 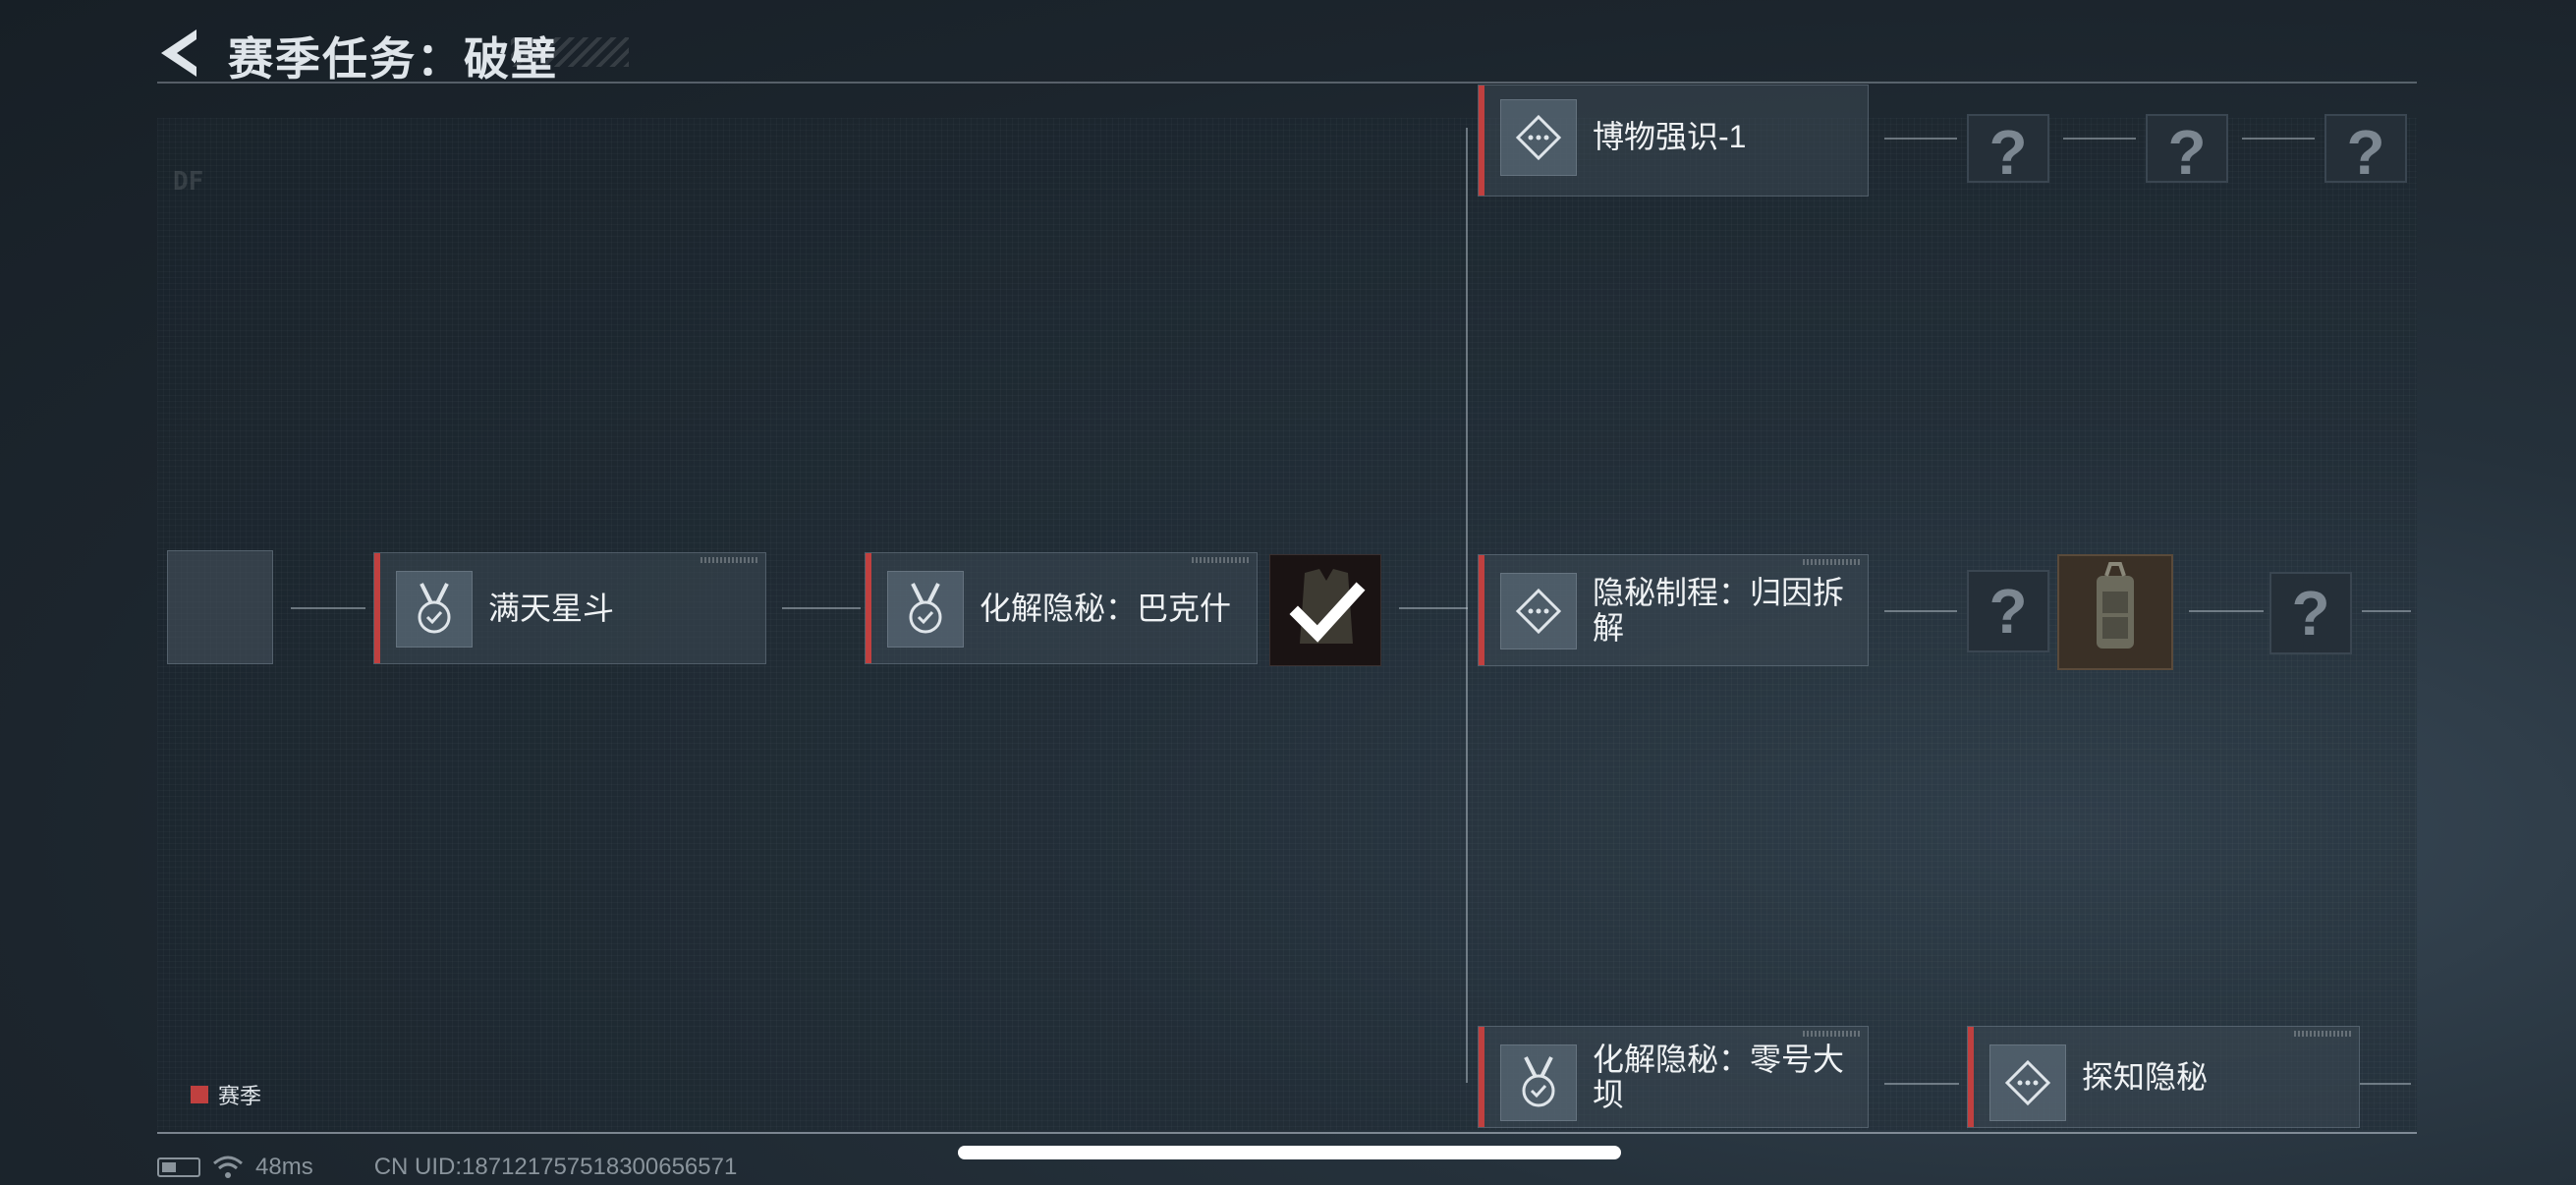 I want to click on user-id: CN UID:187121757518300656571, so click(x=555, y=1167).